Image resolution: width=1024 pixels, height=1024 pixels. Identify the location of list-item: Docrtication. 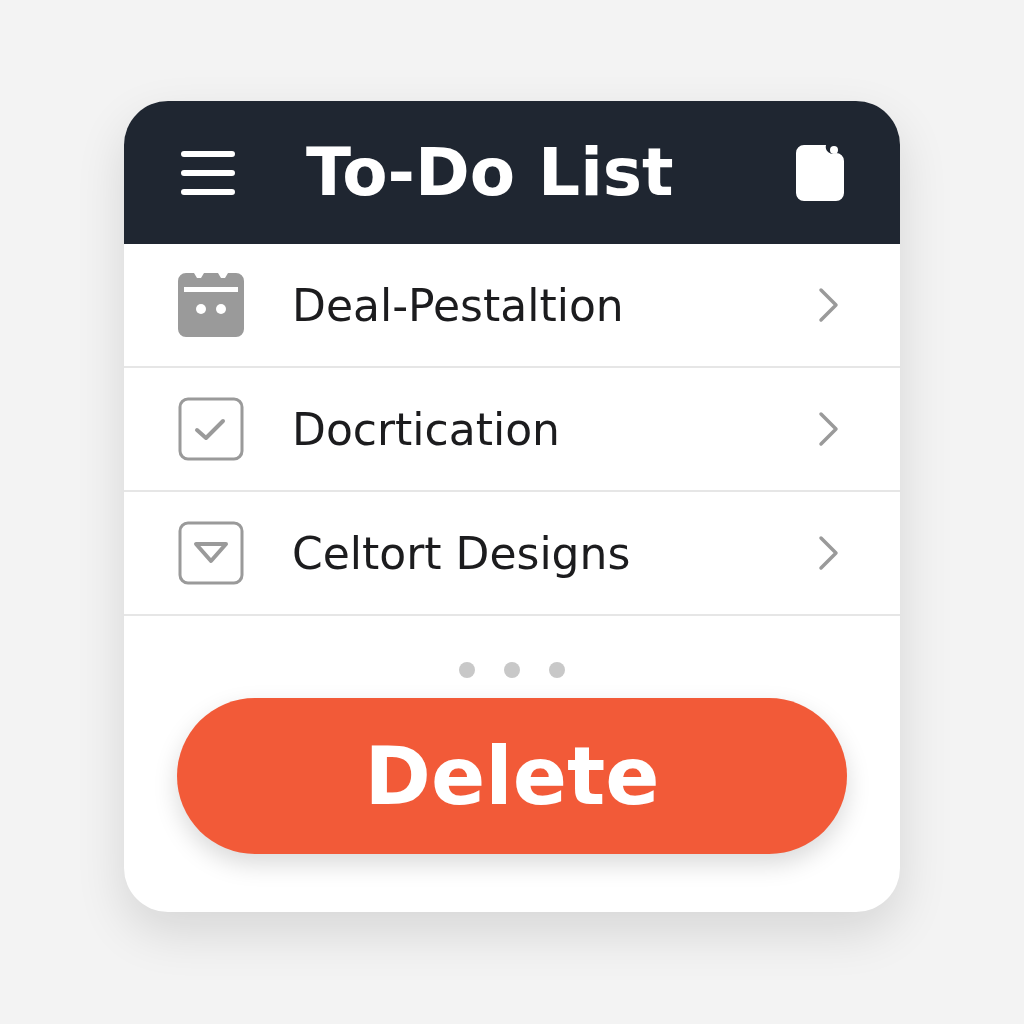
(512, 429).